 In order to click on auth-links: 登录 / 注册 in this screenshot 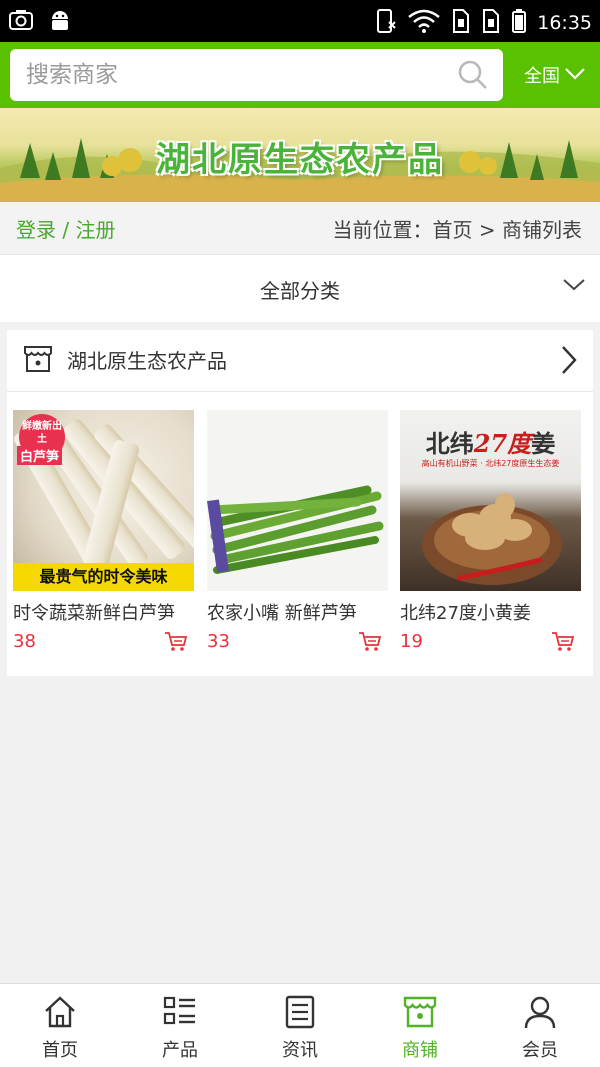, I will do `click(65, 228)`.